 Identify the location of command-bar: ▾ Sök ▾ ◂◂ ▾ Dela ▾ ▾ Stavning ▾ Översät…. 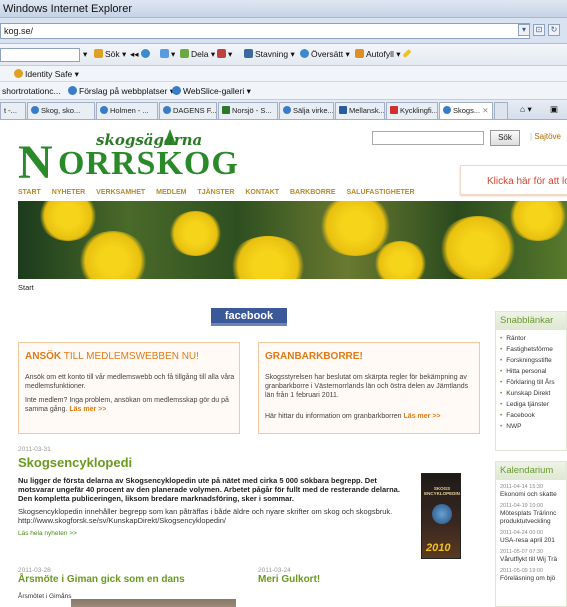
(283, 55).